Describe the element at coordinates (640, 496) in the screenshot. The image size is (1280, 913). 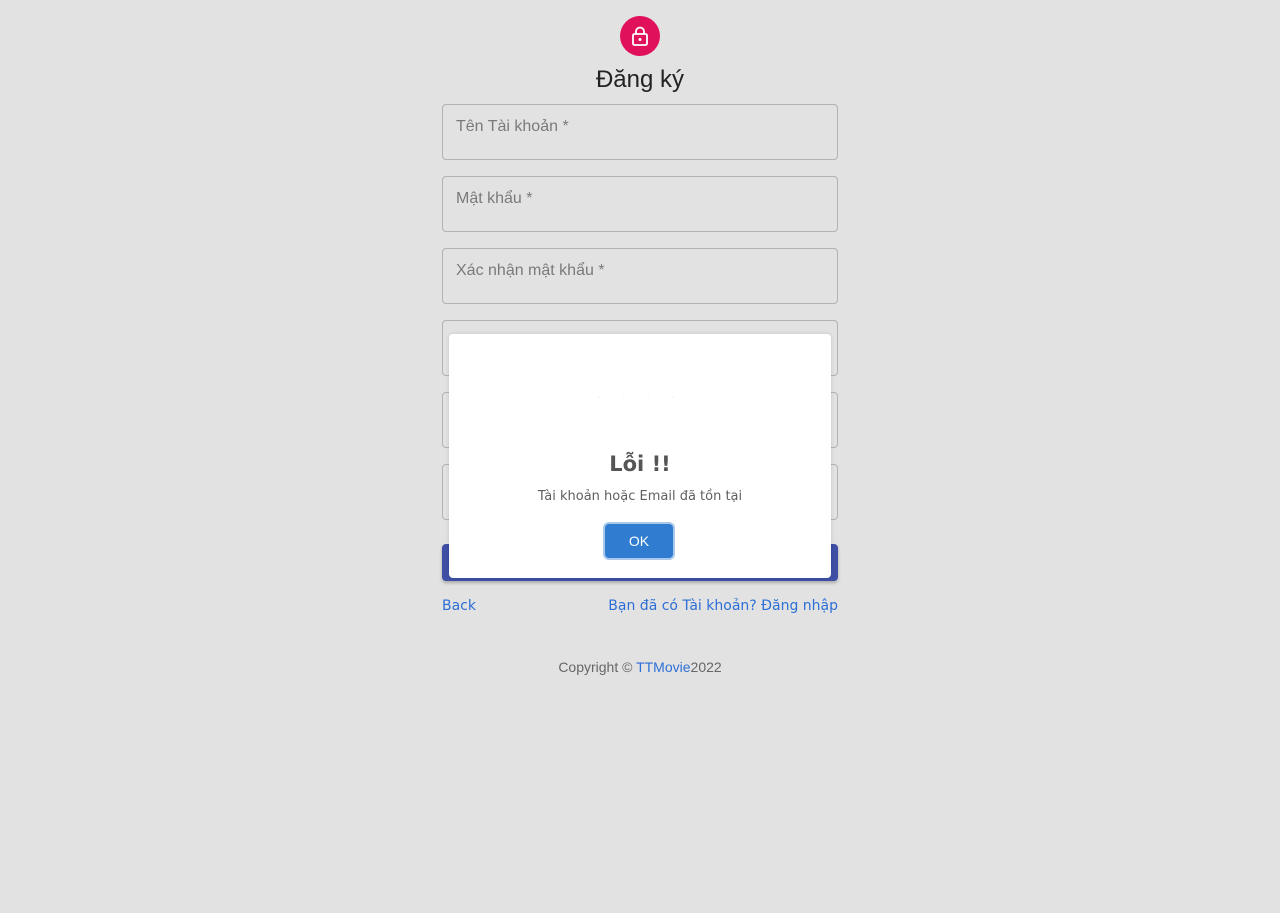
I see `dialog-message: Tài khoản hoặc Email đã tồn tại` at that location.